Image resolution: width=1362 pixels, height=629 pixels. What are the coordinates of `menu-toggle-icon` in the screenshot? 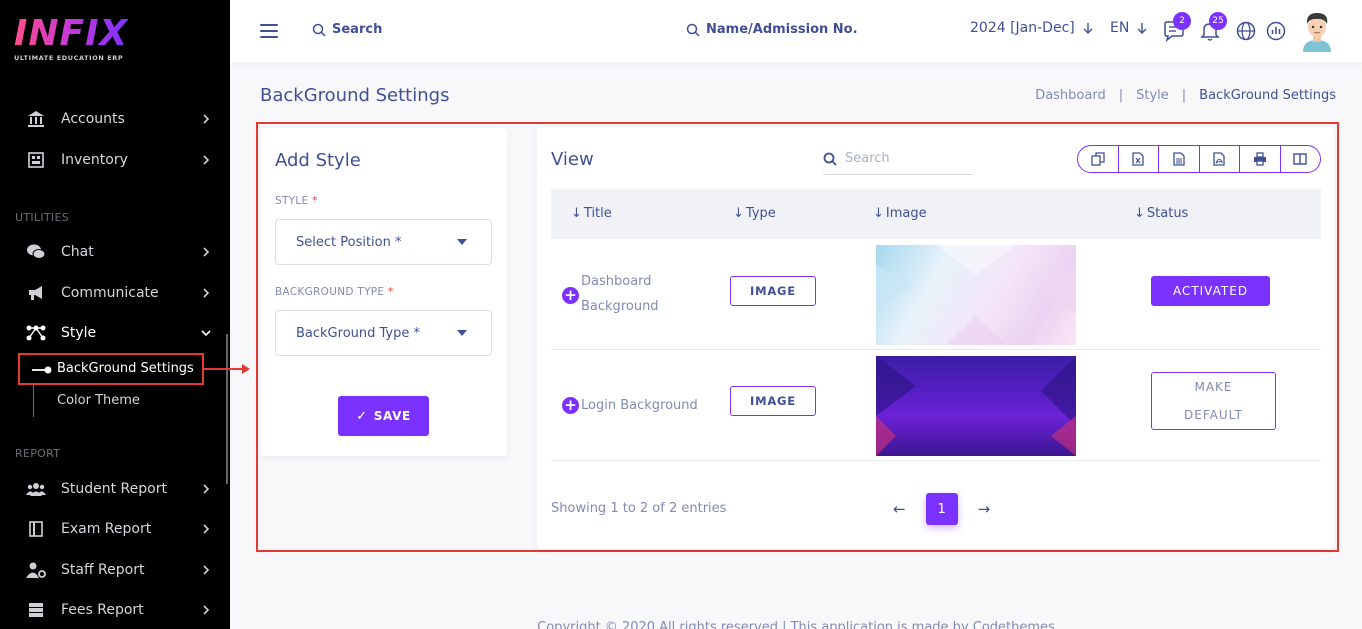 It's located at (269, 31).